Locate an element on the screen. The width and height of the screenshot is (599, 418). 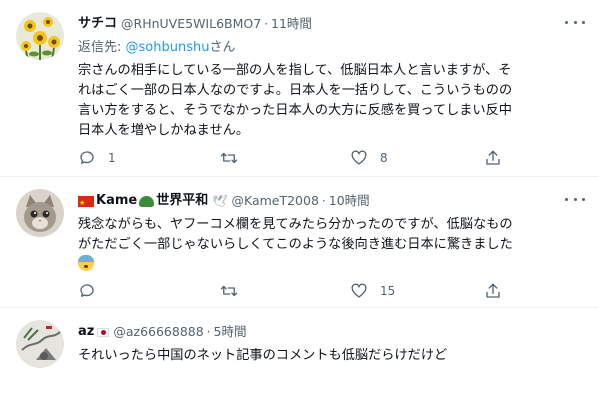
action-bar: 15 is located at coordinates (293, 291).